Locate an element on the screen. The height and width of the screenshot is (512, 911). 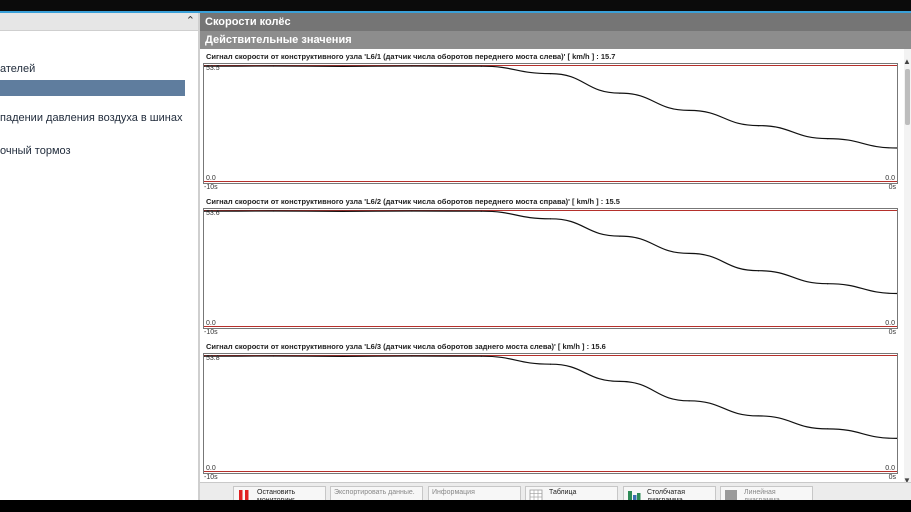
nav-item-tire-pressure: падении давления воздуха в шинах is located at coordinates (91, 118).